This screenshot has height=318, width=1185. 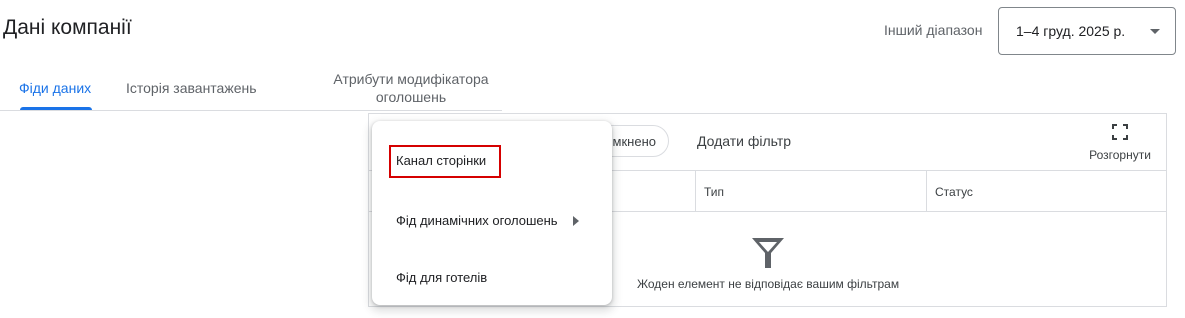 What do you see at coordinates (1071, 31) in the screenshot?
I see `date-range-value: 1–4 груд. 2025 р.` at bounding box center [1071, 31].